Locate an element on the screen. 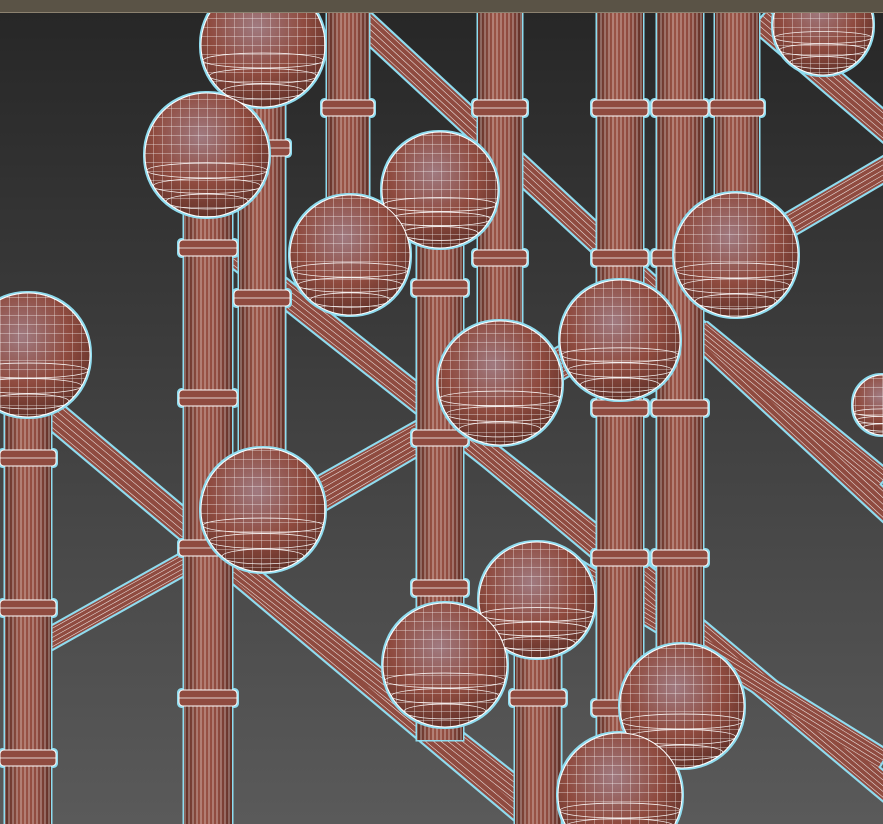 This screenshot has height=824, width=883. viewport-top-border is located at coordinates (441, 6).